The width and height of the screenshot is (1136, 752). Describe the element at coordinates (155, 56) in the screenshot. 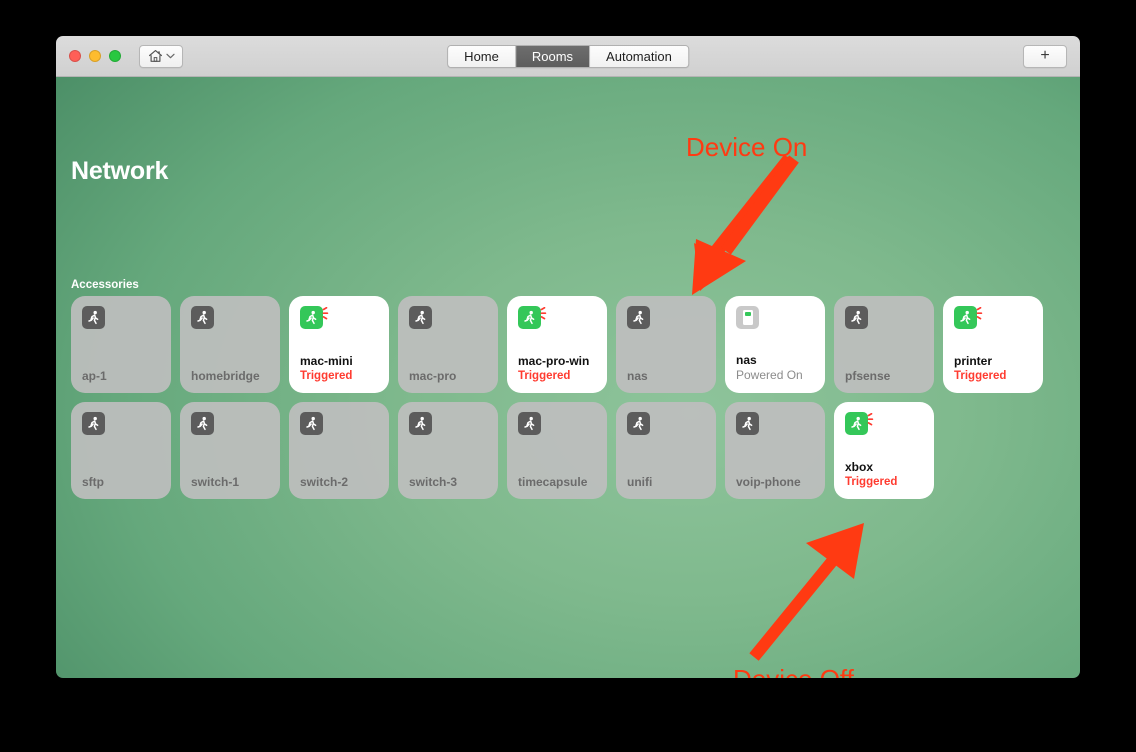

I see `house-icon` at that location.